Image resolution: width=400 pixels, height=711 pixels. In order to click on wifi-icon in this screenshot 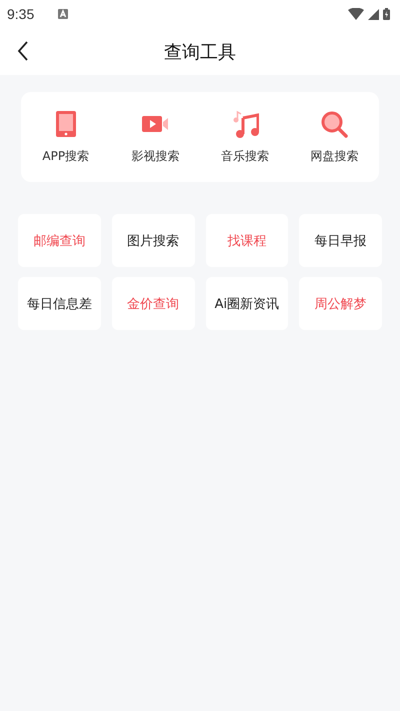, I will do `click(356, 14)`.